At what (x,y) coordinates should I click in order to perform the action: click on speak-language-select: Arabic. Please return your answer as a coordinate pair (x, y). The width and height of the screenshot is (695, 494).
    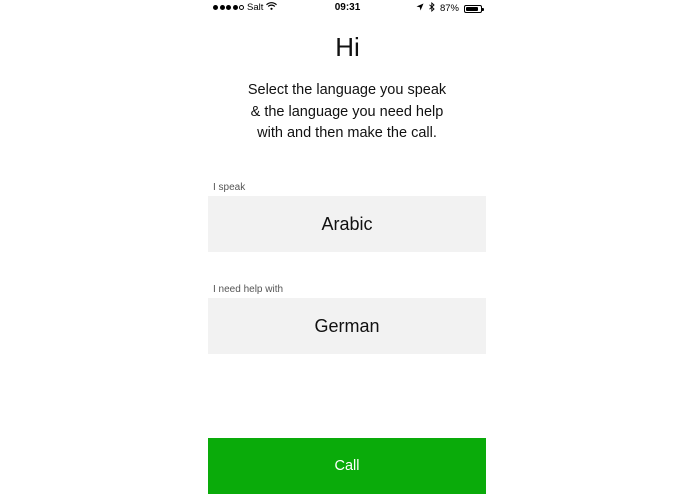
    Looking at the image, I should click on (347, 224).